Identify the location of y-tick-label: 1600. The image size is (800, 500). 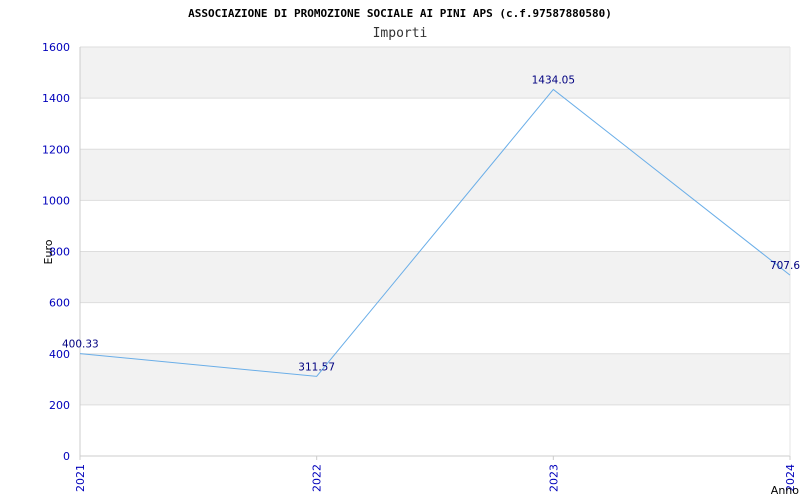
(56, 47).